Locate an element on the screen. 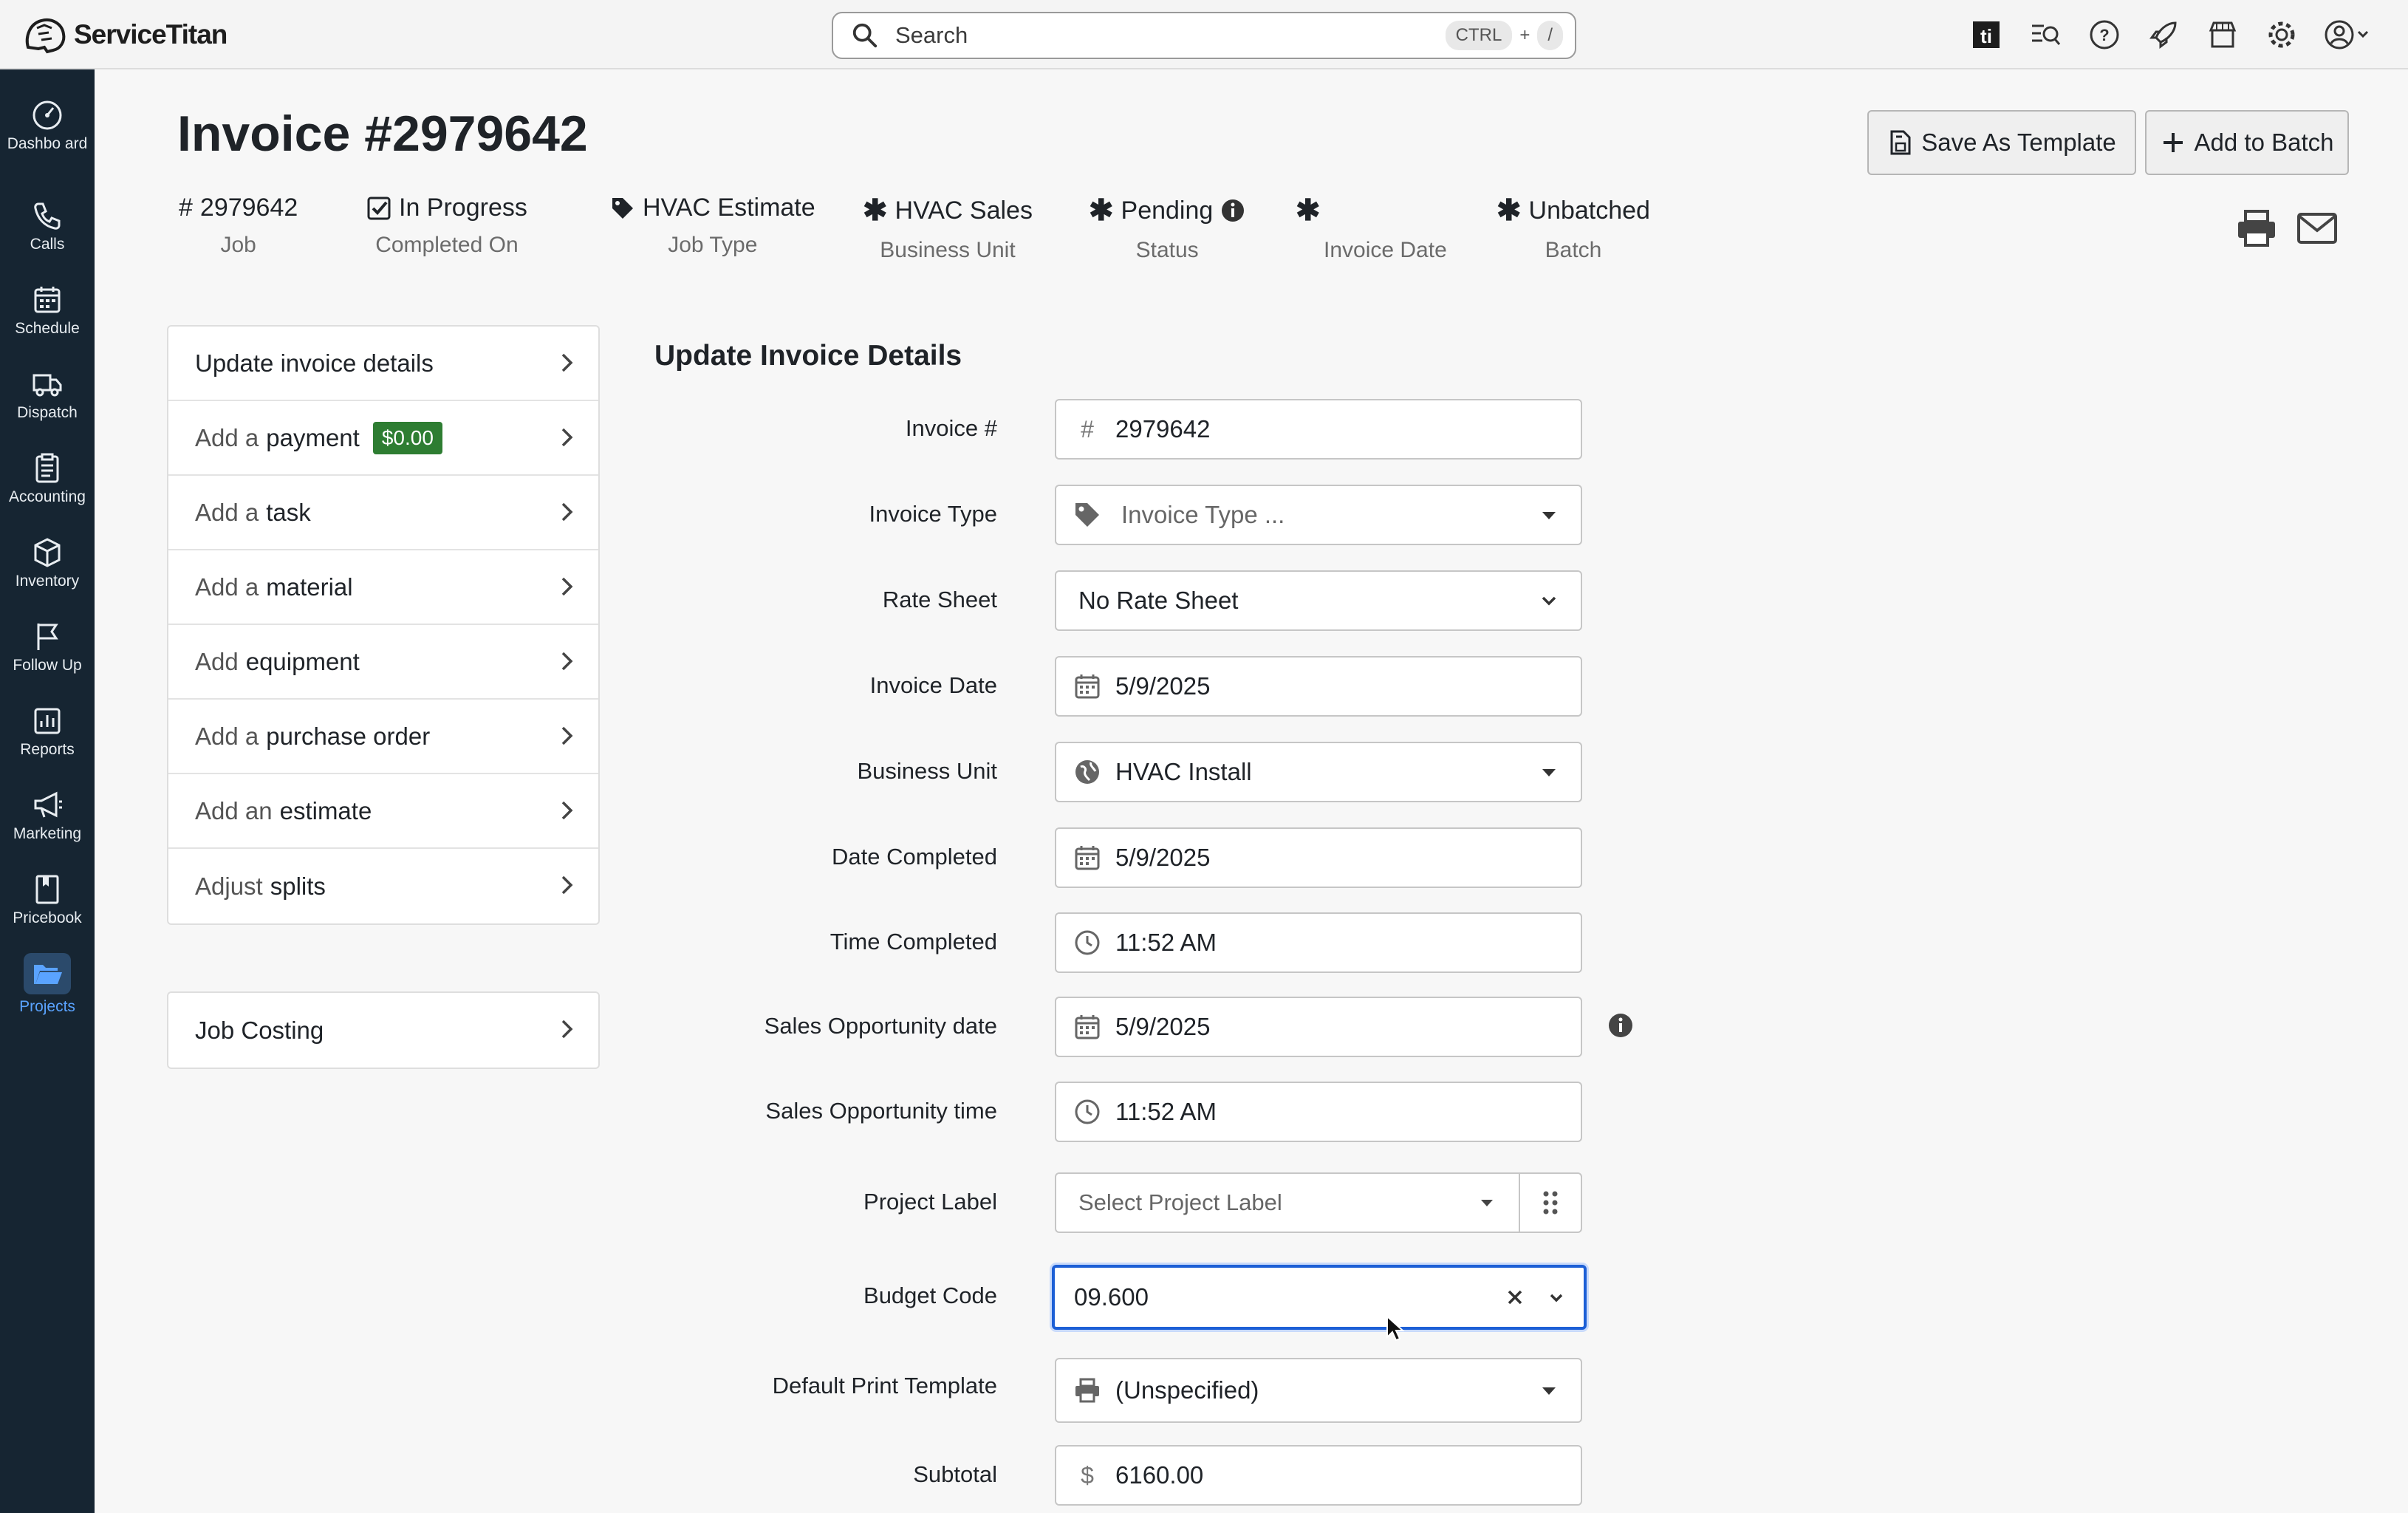 The image size is (2408, 1513). nav-reports-label: Reports is located at coordinates (47, 749).